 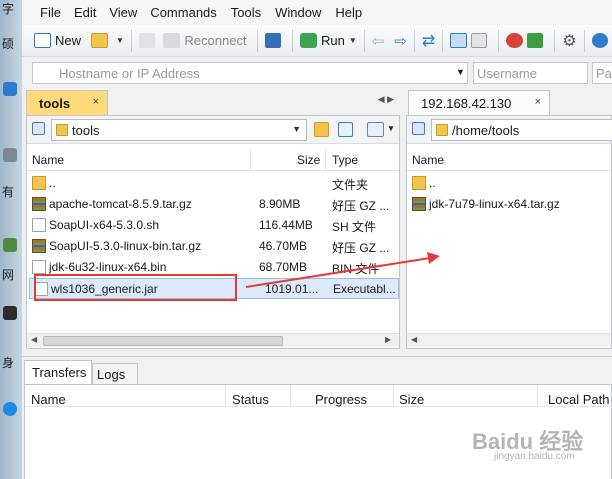 What do you see at coordinates (8, 363) in the screenshot?
I see `desktop-glyph: 身` at bounding box center [8, 363].